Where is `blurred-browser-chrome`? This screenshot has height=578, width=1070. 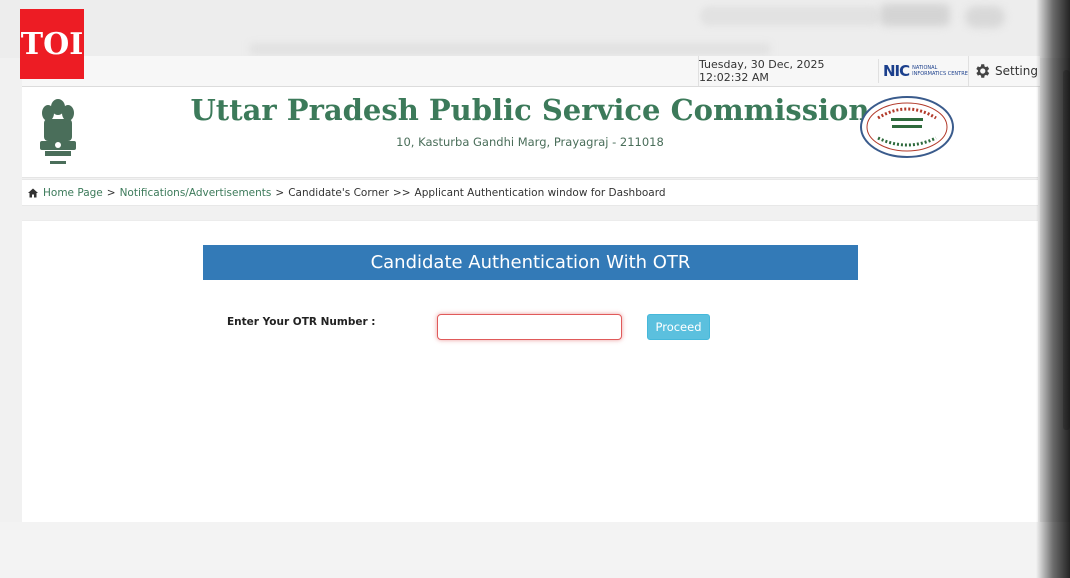
blurred-browser-chrome is located at coordinates (535, 29).